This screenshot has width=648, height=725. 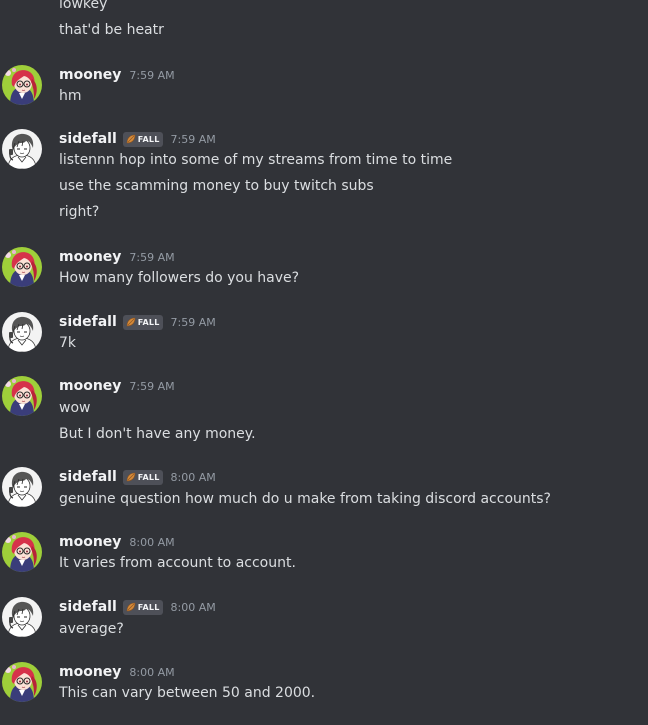 I want to click on message-line: wow, so click(x=75, y=408).